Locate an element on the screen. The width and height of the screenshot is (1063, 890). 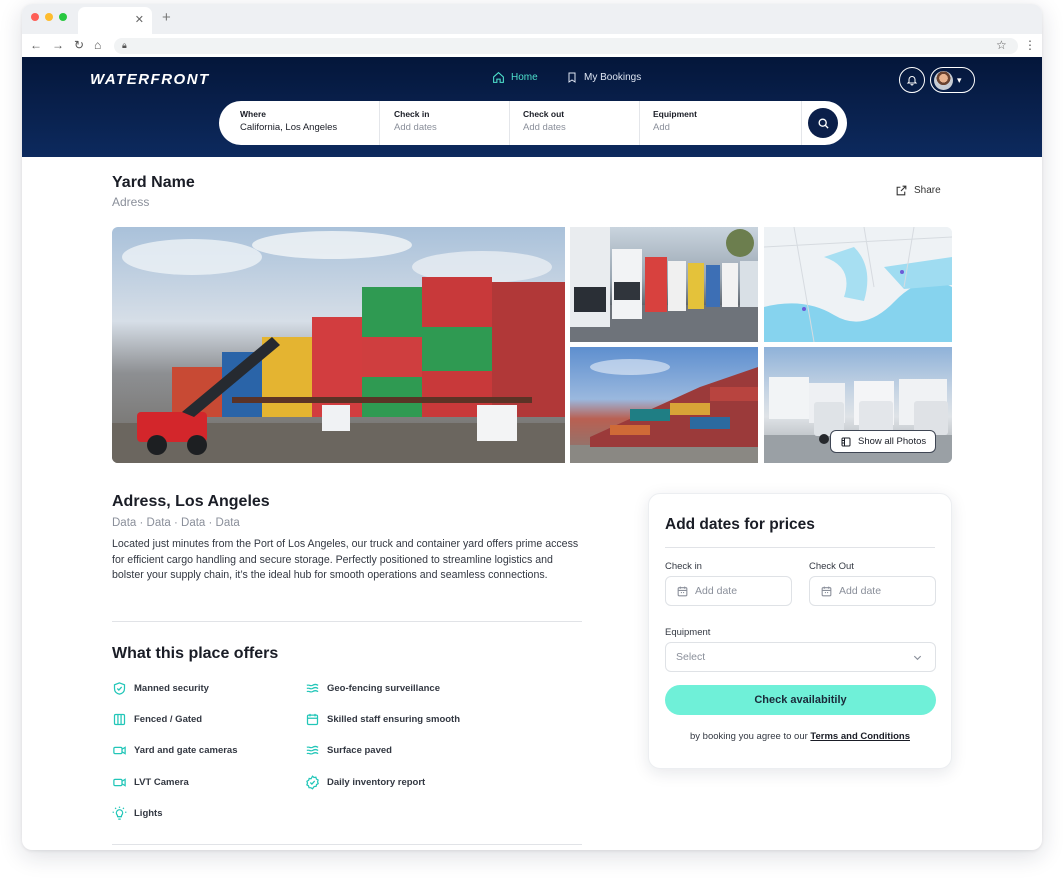
home-icon is located at coordinates (498, 77).